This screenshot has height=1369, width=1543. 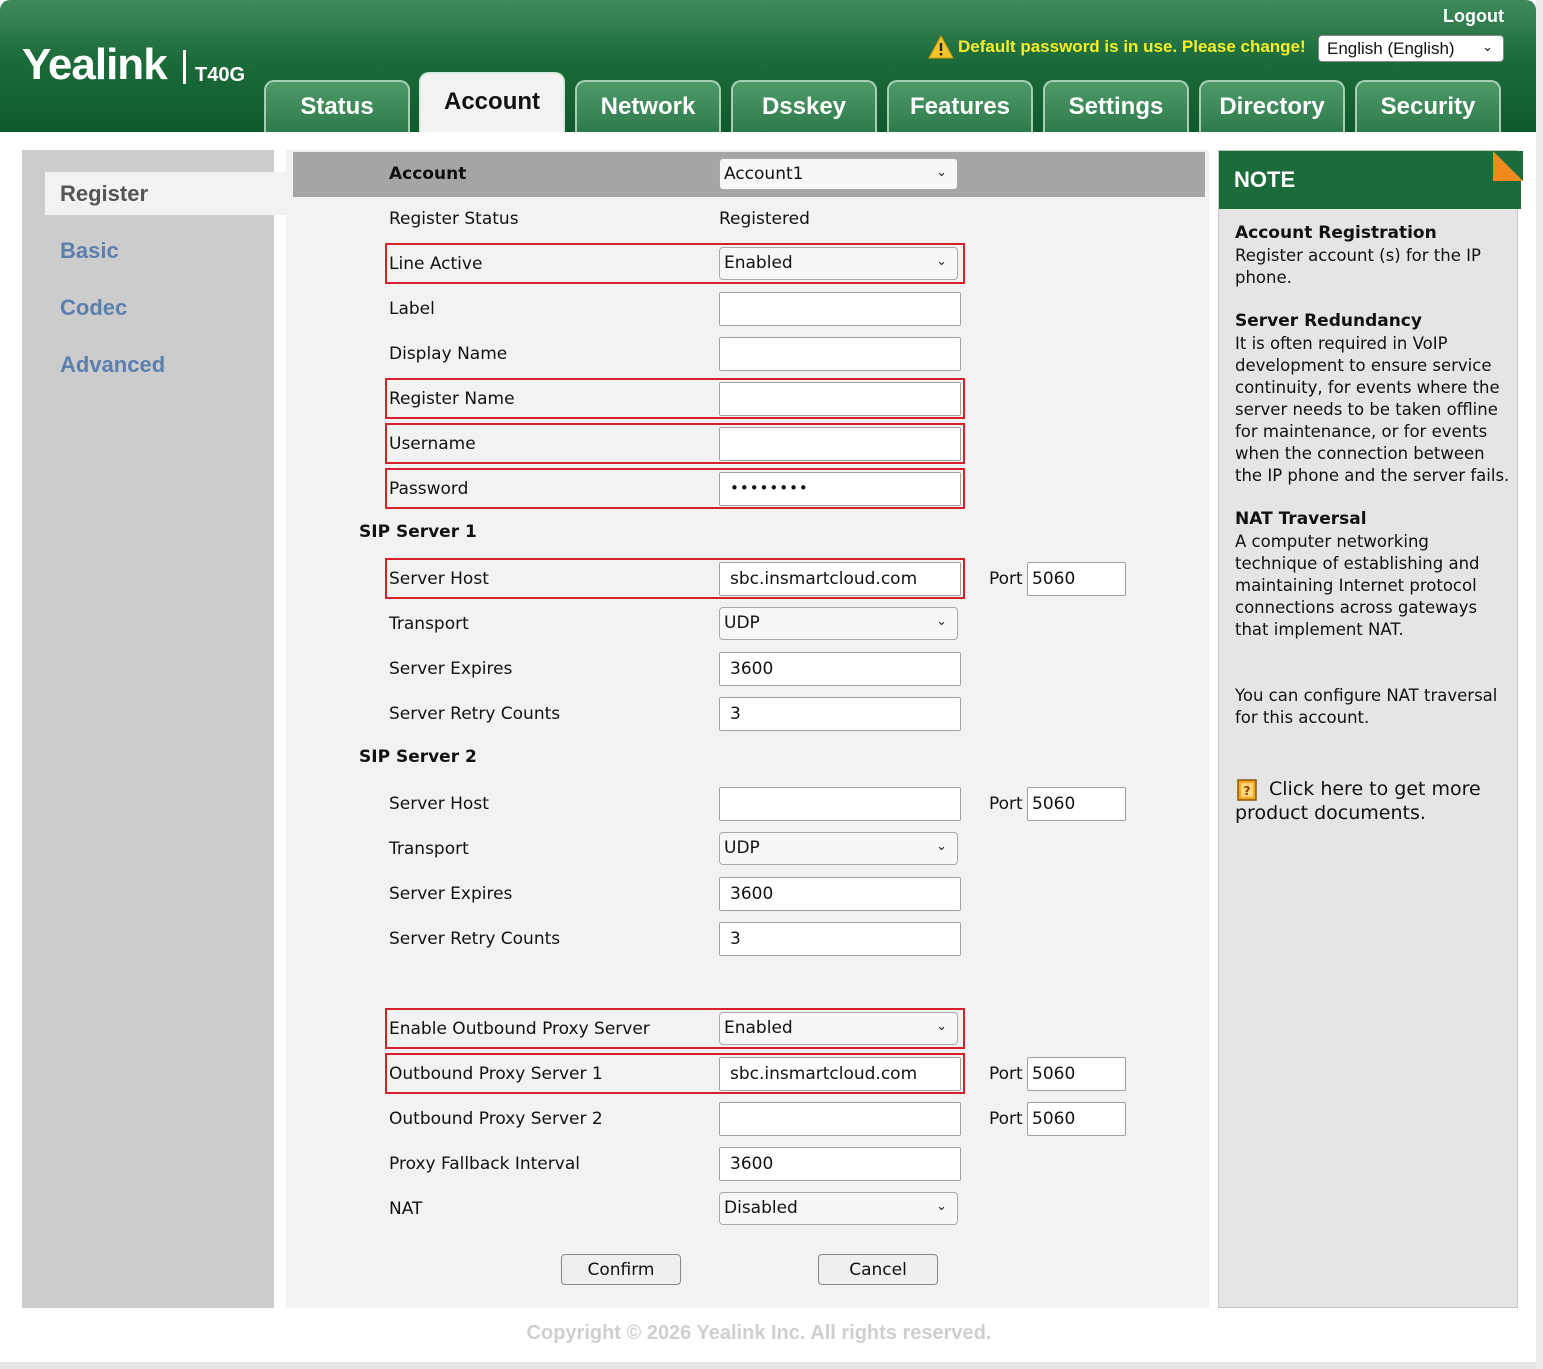 I want to click on warning-triangle-icon, so click(x=941, y=47).